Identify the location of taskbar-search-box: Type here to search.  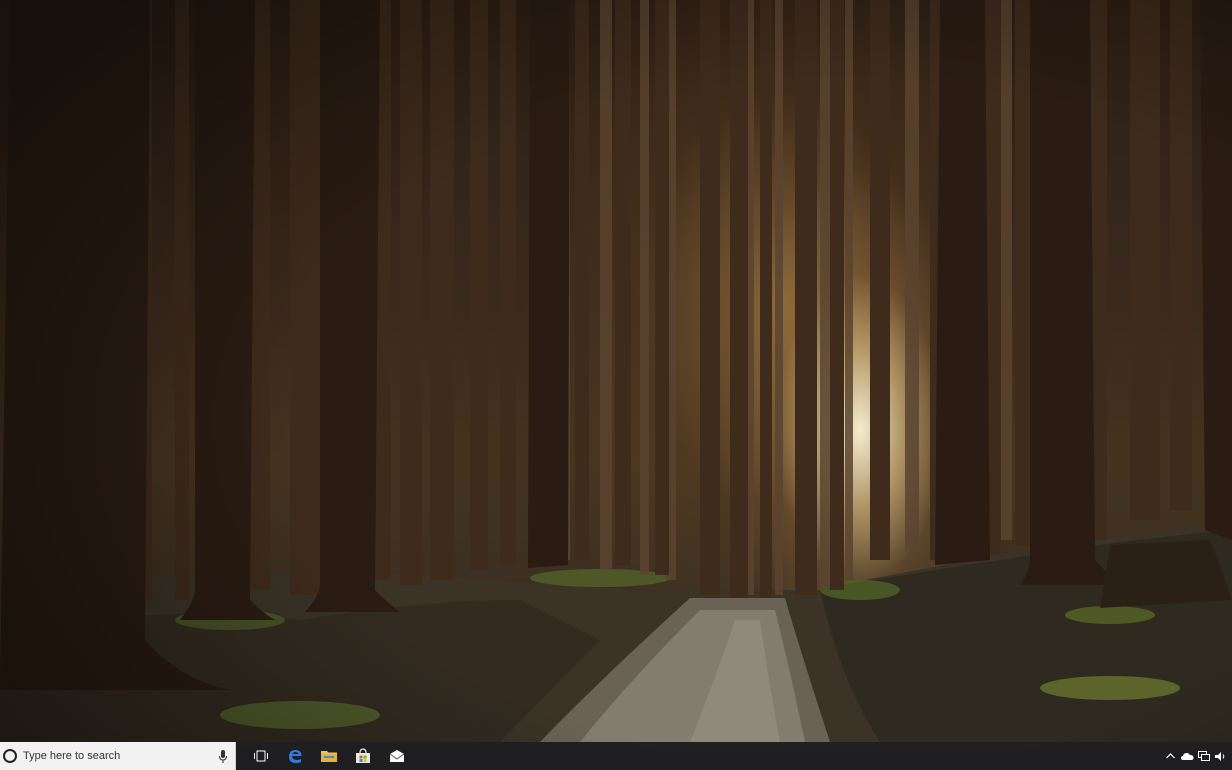
(118, 756).